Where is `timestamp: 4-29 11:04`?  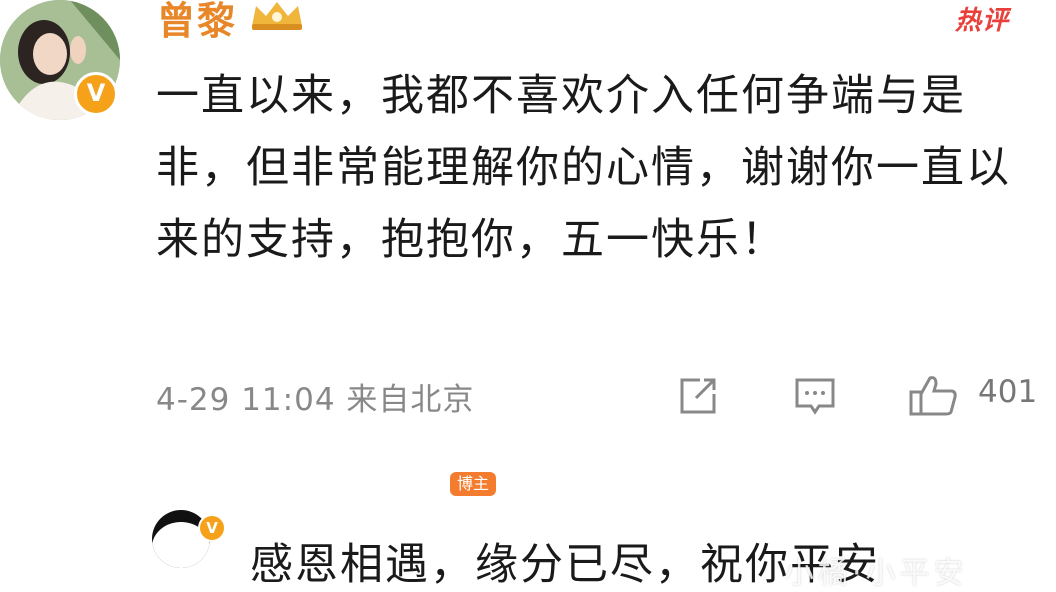
timestamp: 4-29 11:04 is located at coordinates (246, 400).